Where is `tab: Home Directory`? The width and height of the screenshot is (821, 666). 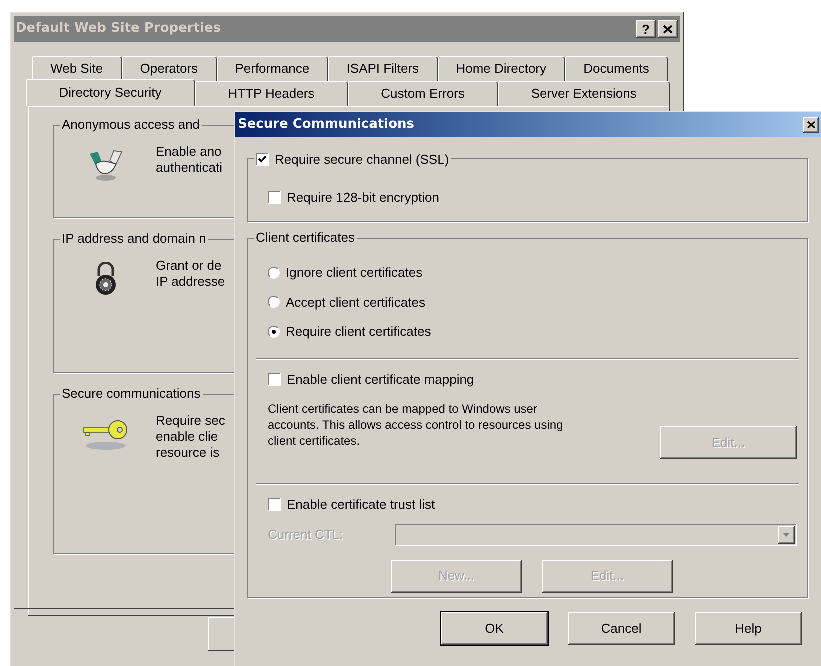 tab: Home Directory is located at coordinates (502, 68).